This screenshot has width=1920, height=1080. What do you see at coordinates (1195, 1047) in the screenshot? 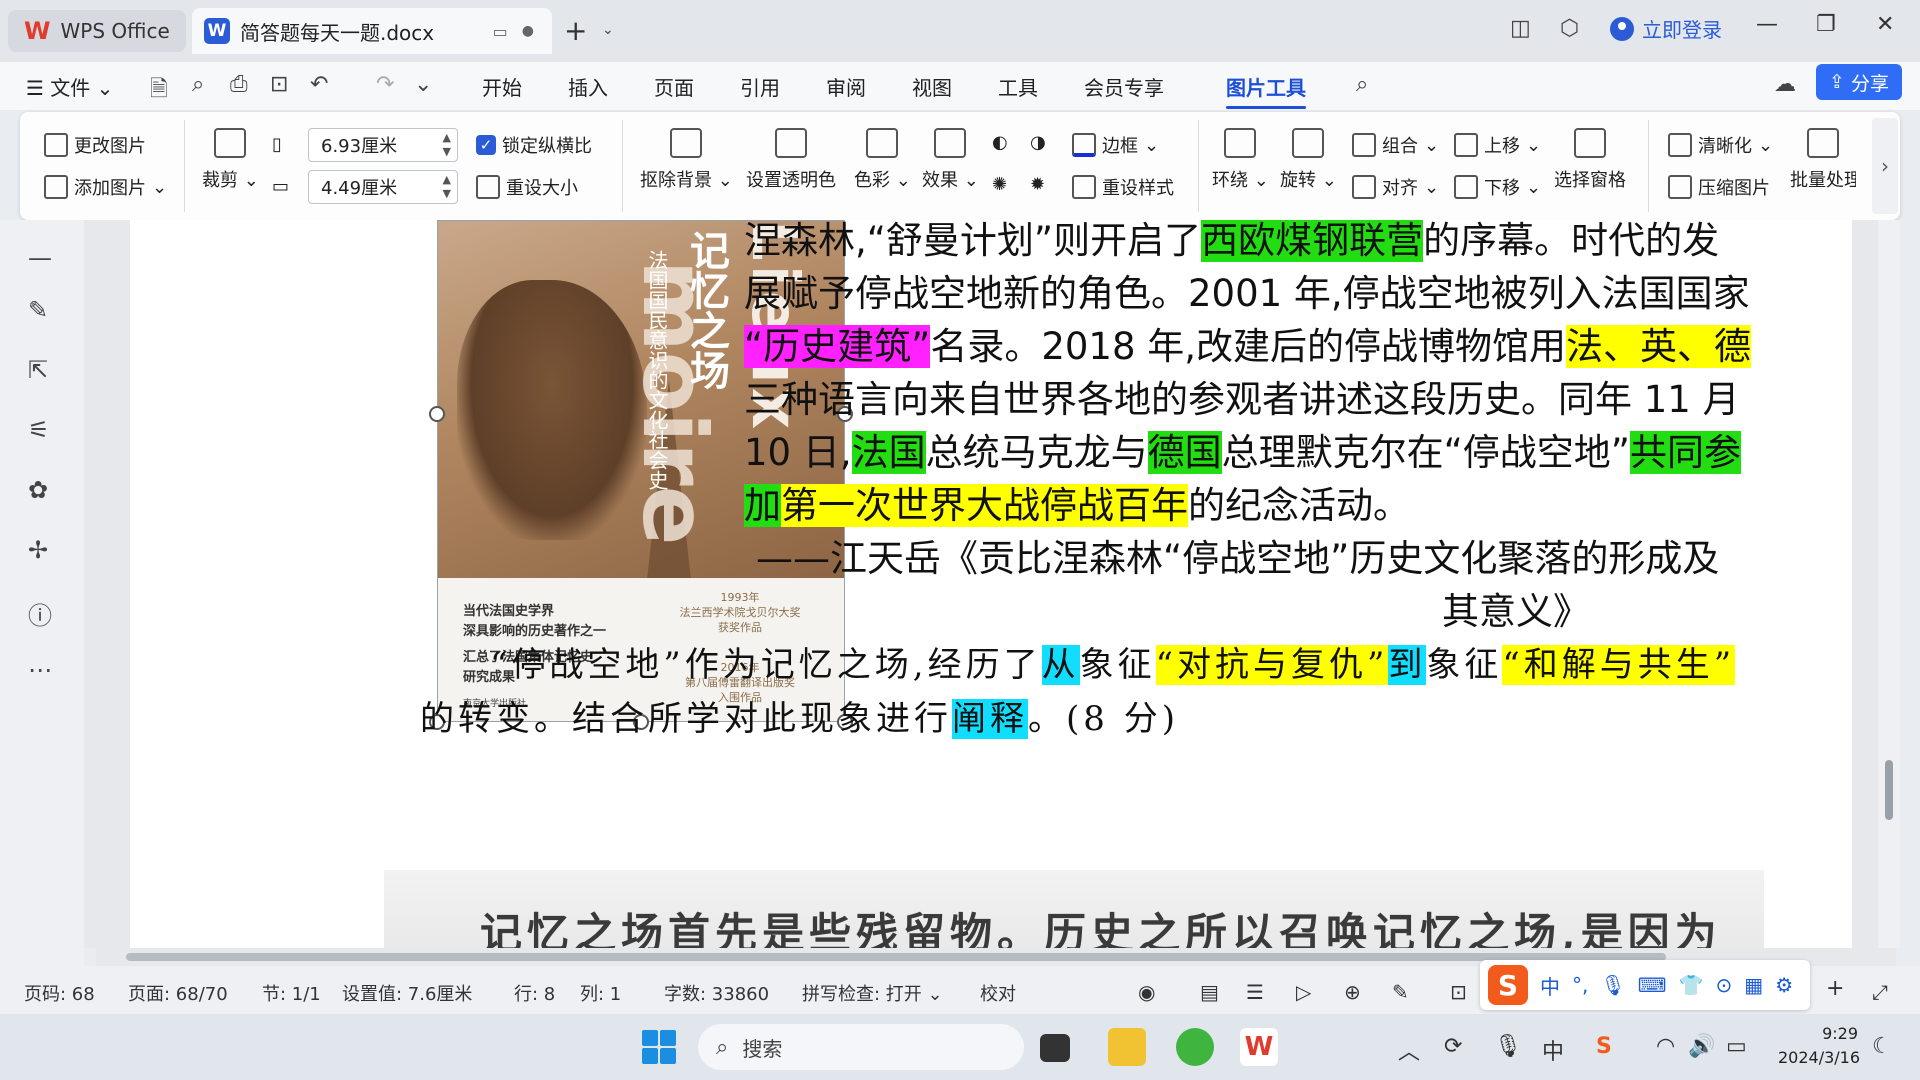
I see `browser-icon` at bounding box center [1195, 1047].